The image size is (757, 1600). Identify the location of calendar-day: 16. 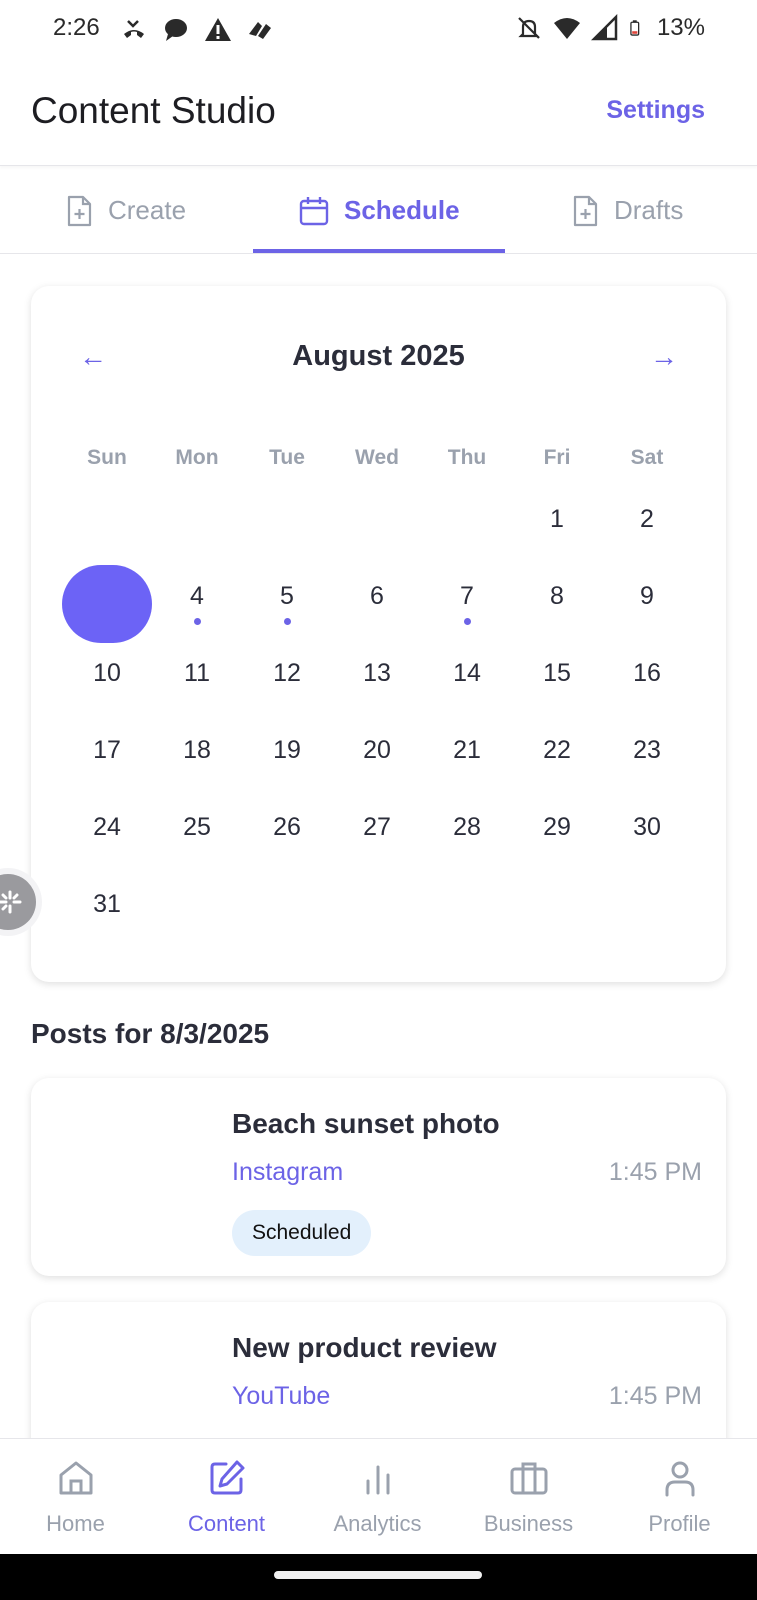
(647, 683).